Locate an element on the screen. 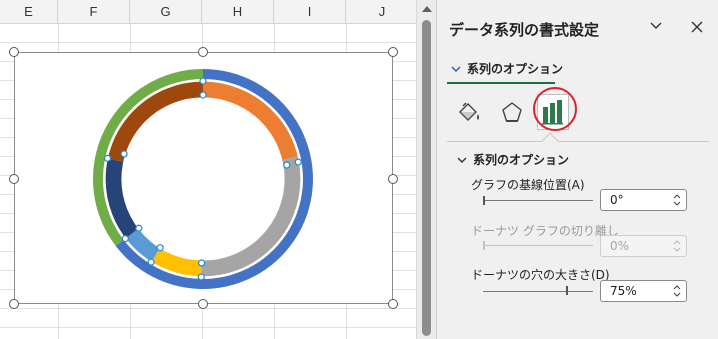 This screenshot has height=339, width=718. donut-explosion-label: ドーナツ グラフの切り離し is located at coordinates (545, 231).